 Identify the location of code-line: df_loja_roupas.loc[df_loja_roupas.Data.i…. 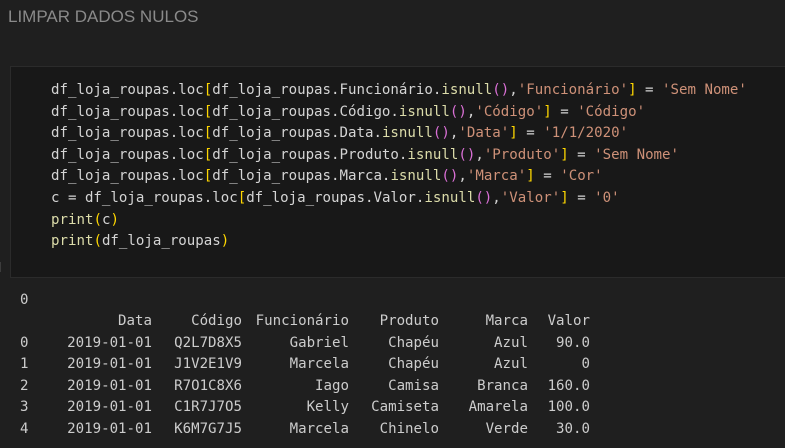
(340, 133).